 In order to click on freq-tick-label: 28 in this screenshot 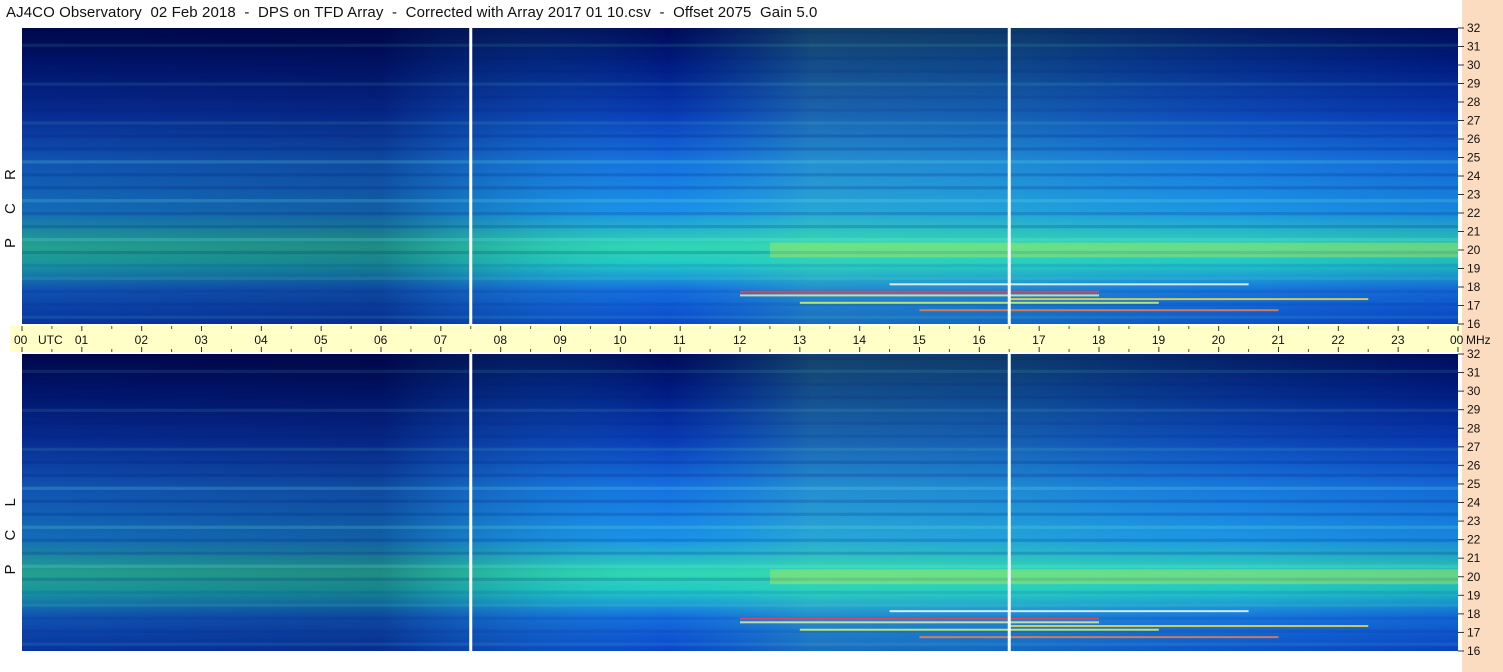, I will do `click(1474, 102)`.